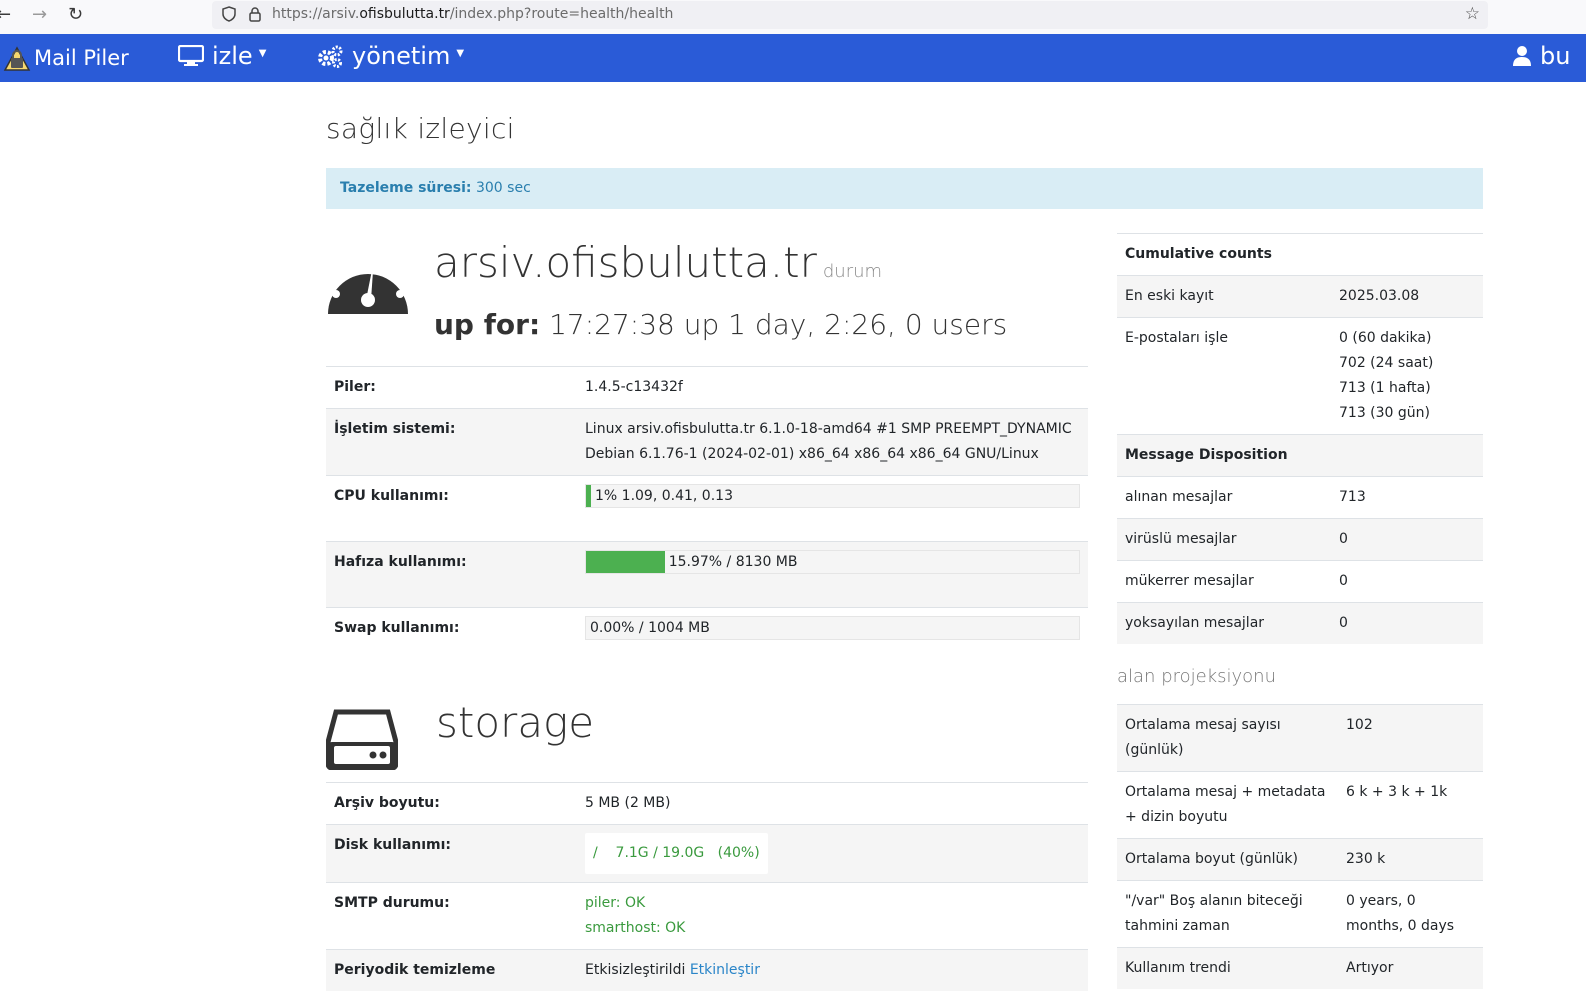 This screenshot has width=1586, height=991. What do you see at coordinates (1224, 624) in the screenshot?
I see `ignored-label: yoksayılan mesajlar` at bounding box center [1224, 624].